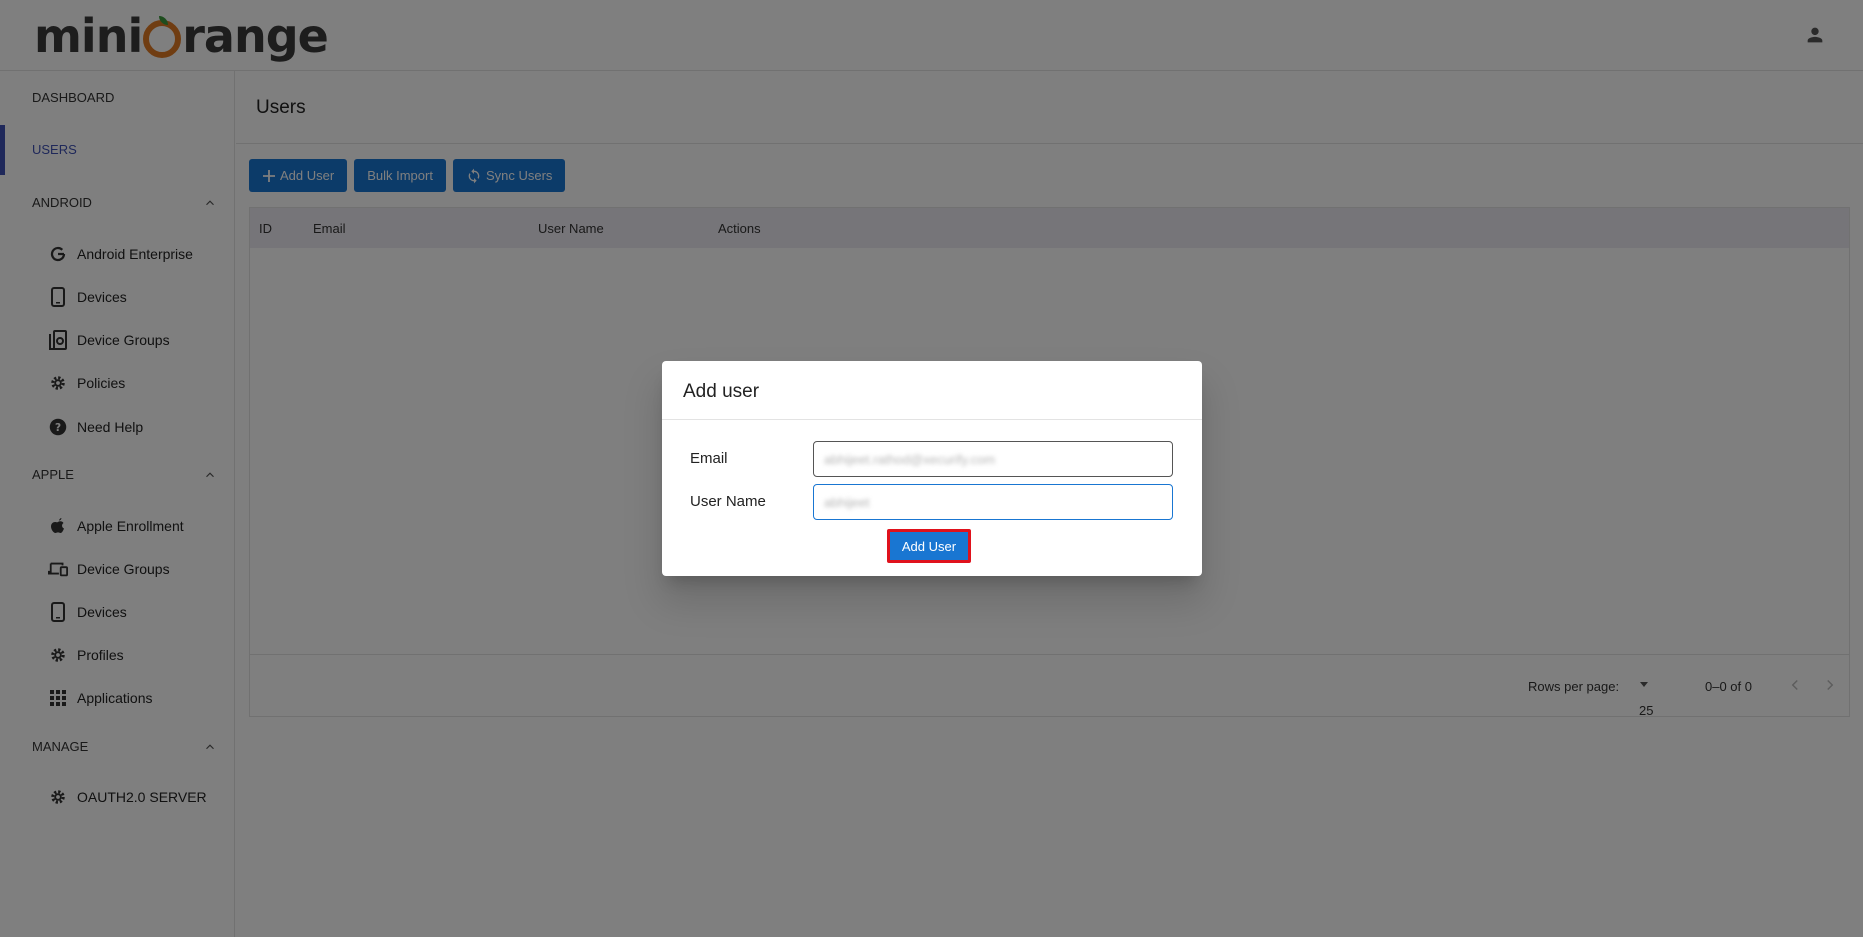 Image resolution: width=1863 pixels, height=937 pixels. I want to click on username-field: abhijeet, so click(993, 502).